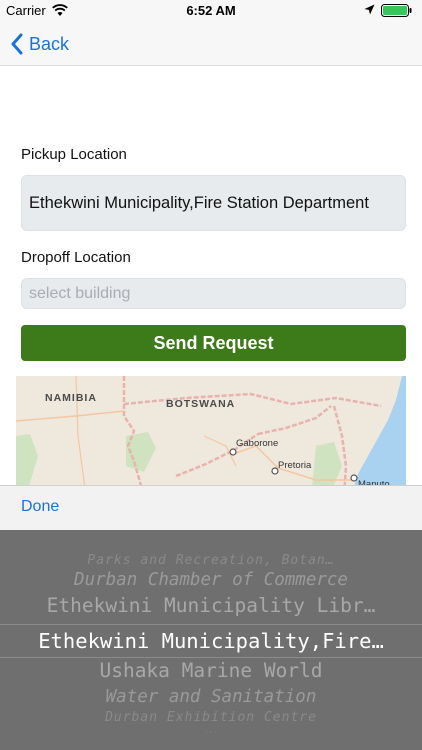  Describe the element at coordinates (213, 293) in the screenshot. I see `dropoff-location-field: select building` at that location.